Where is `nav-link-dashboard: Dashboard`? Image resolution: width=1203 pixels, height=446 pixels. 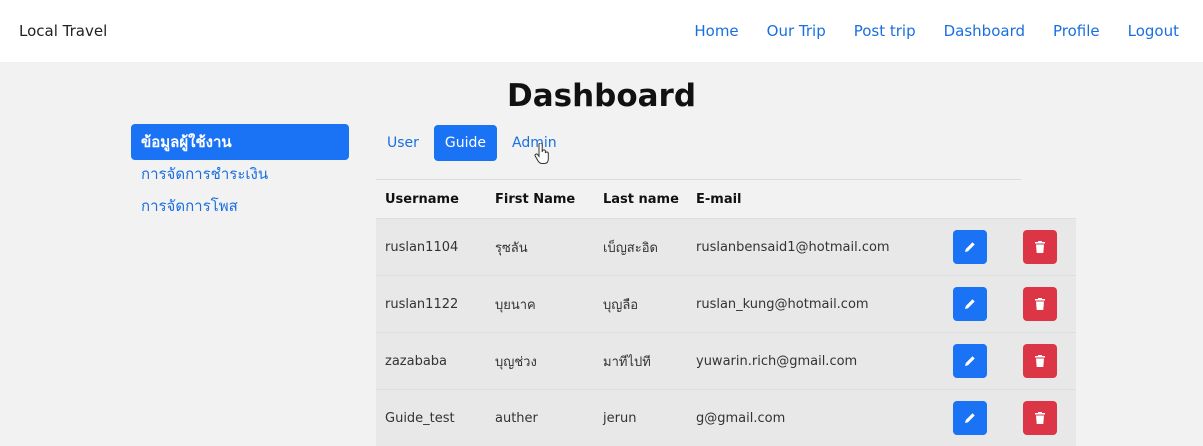
nav-link-dashboard: Dashboard is located at coordinates (984, 31).